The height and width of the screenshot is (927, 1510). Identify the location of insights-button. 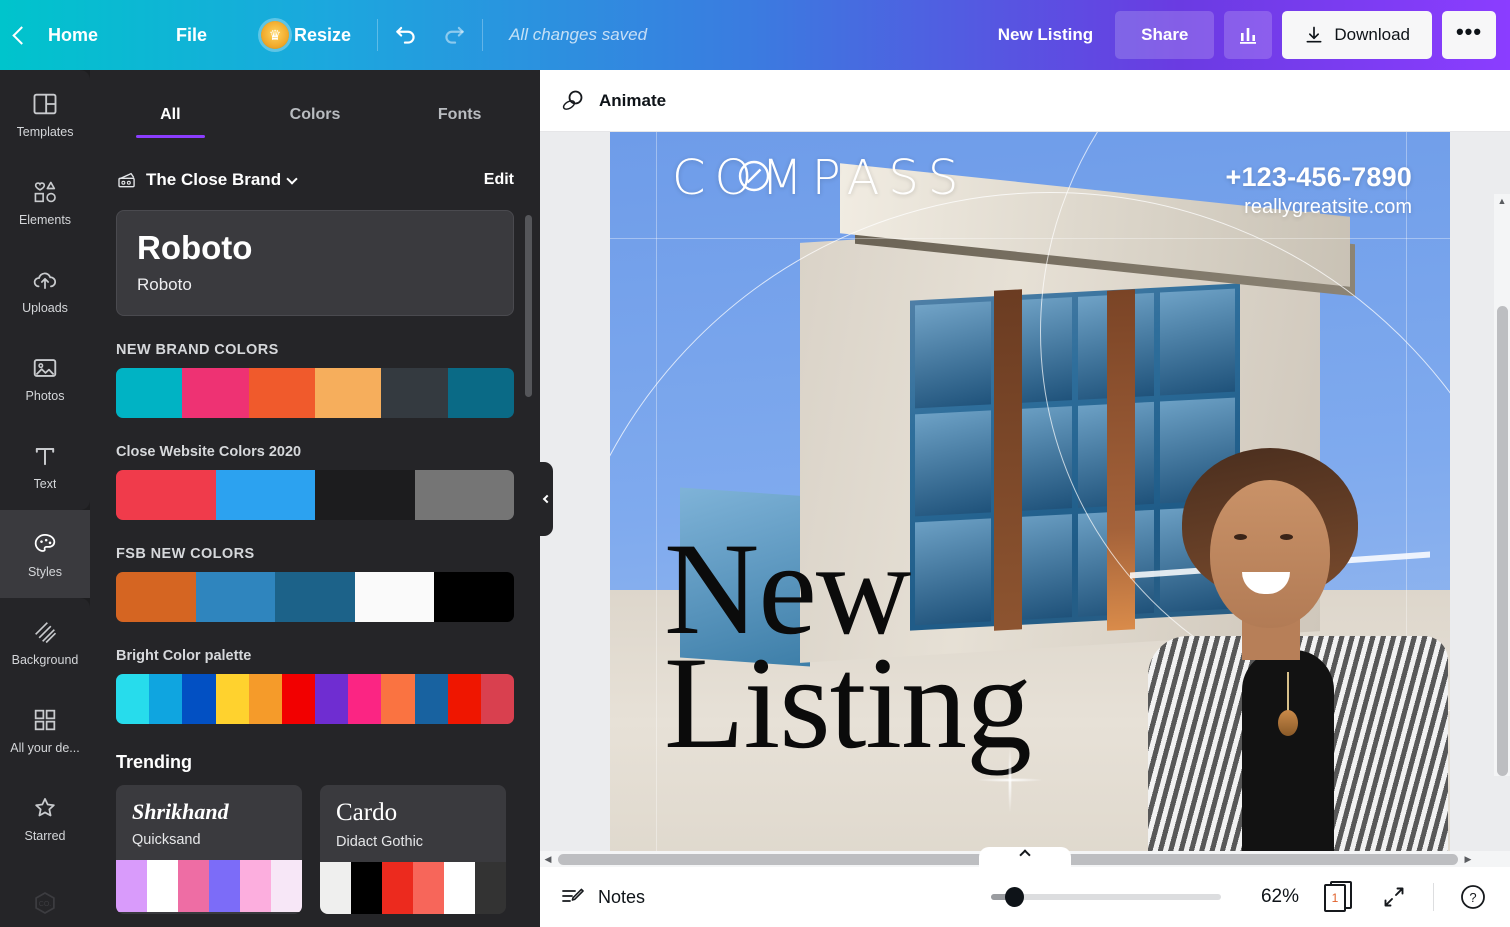
(1248, 35).